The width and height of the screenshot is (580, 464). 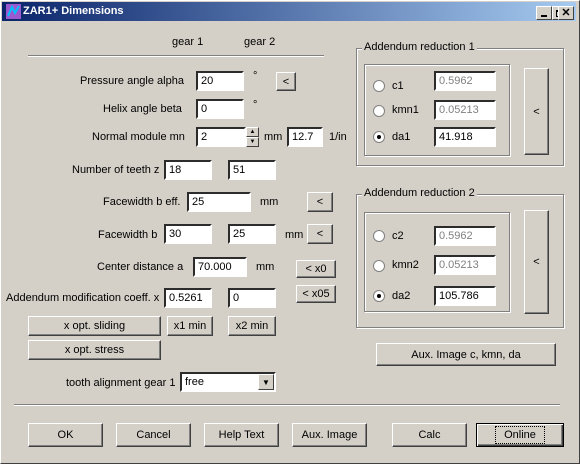 What do you see at coordinates (287, 405) in the screenshot?
I see `bottom-separator` at bounding box center [287, 405].